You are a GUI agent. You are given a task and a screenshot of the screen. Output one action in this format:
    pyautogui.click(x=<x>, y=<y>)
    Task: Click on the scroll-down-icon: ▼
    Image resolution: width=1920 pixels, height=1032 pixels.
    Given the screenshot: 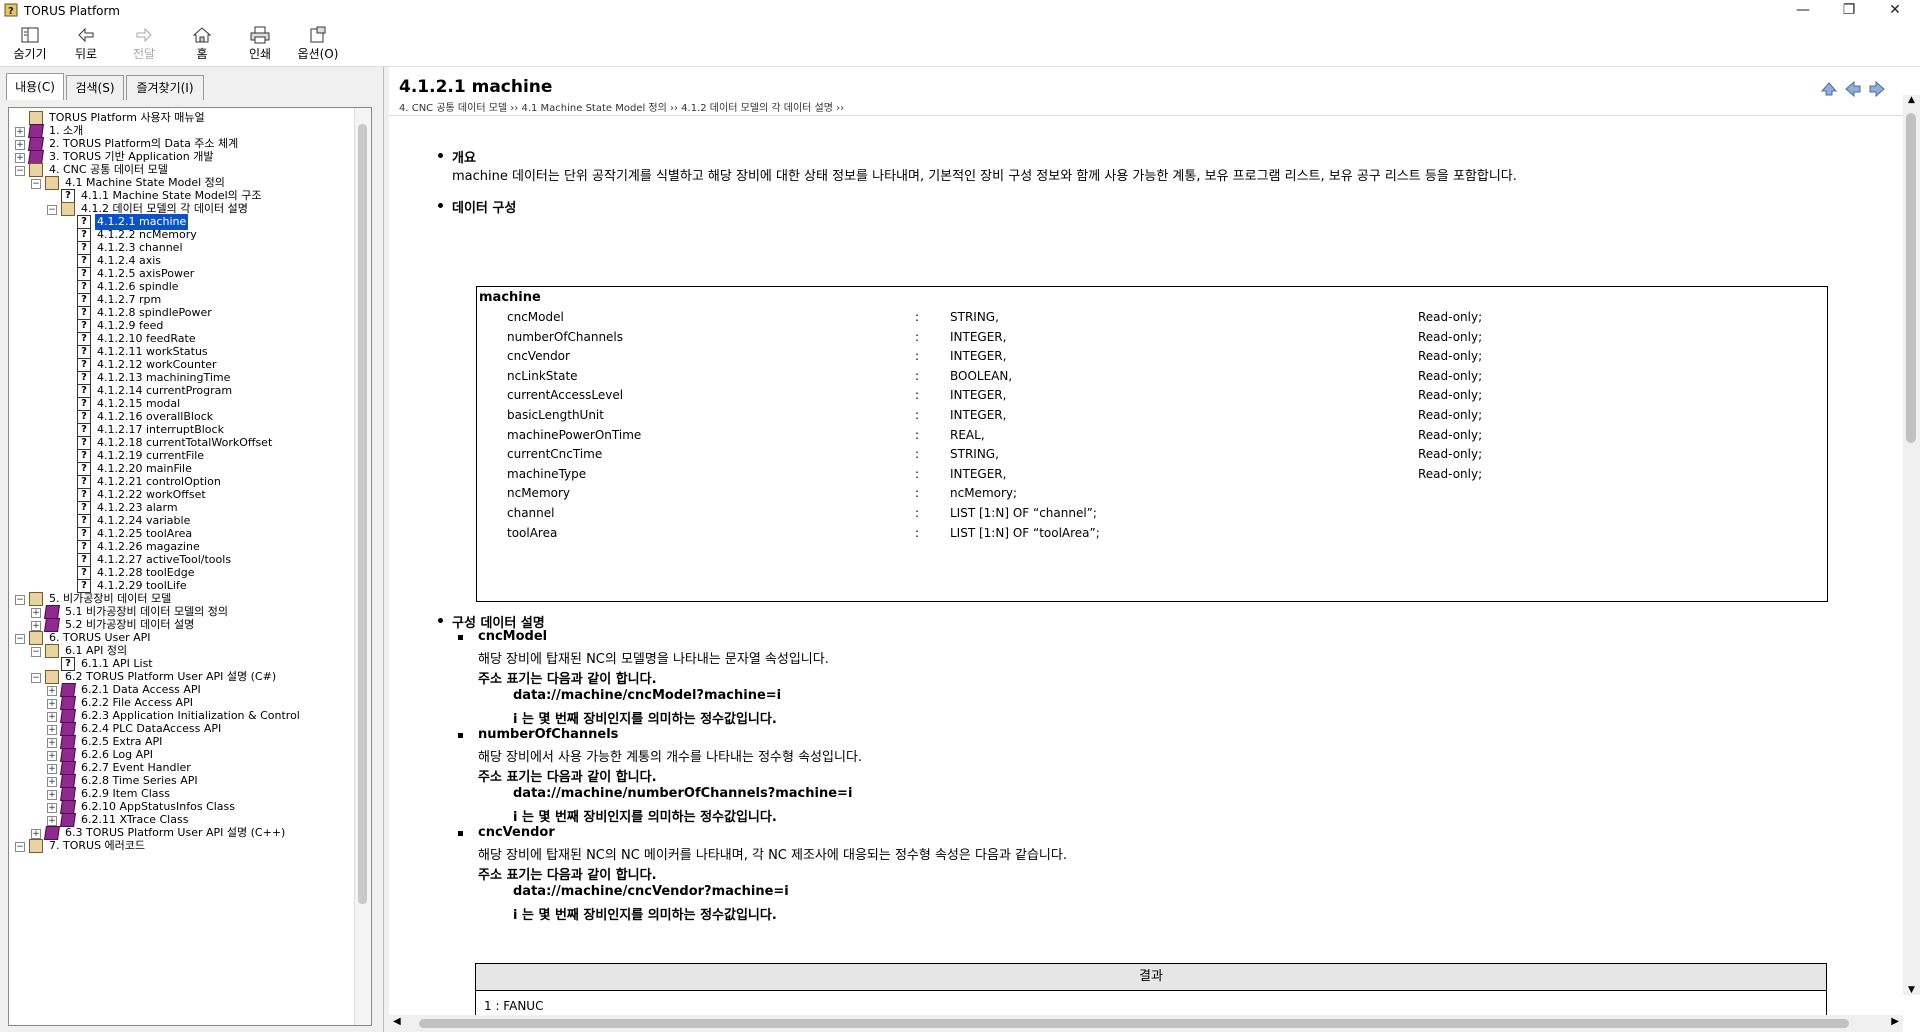 What is the action you would take?
    pyautogui.click(x=1911, y=990)
    